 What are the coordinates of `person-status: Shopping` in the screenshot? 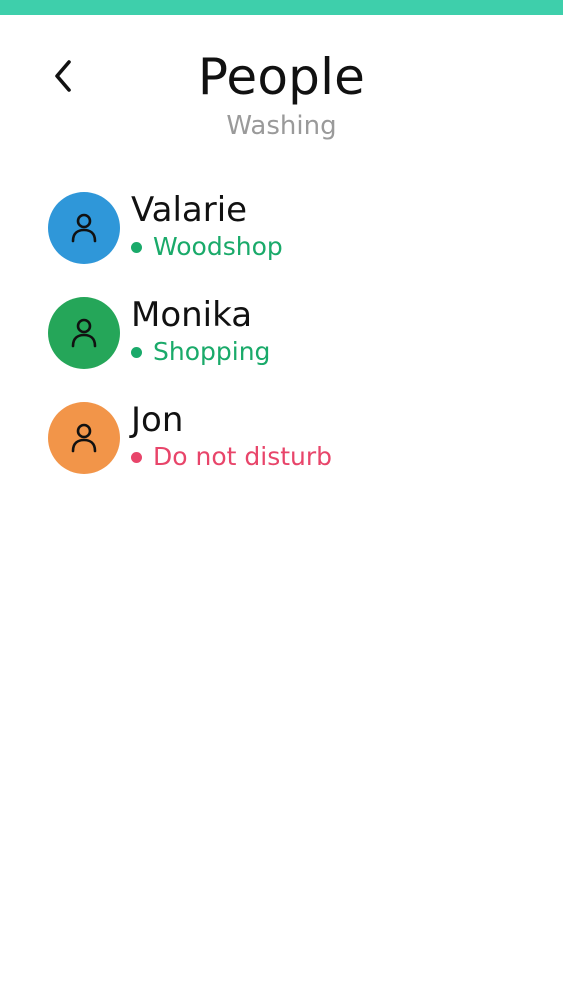 It's located at (200, 352).